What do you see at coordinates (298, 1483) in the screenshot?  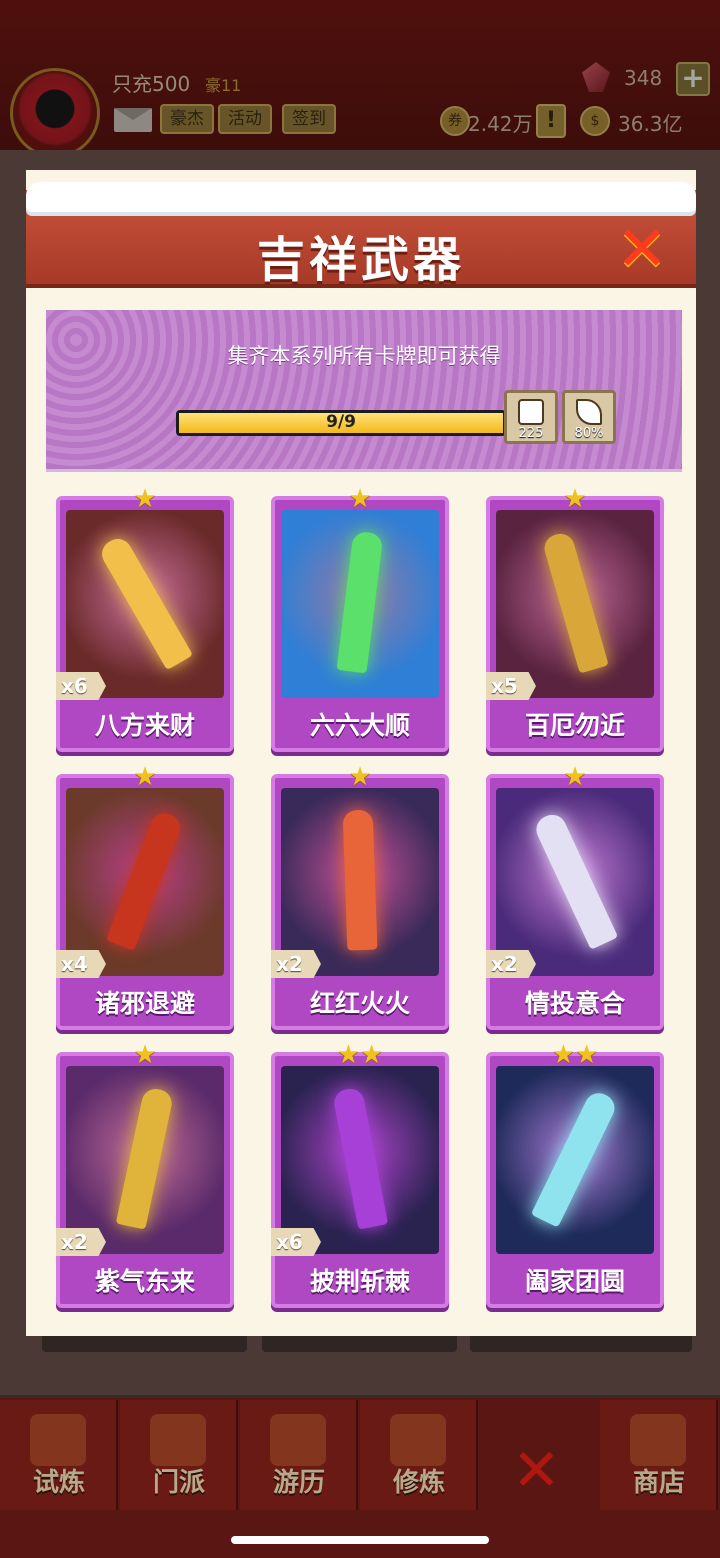 I see `nav-label: 游历` at bounding box center [298, 1483].